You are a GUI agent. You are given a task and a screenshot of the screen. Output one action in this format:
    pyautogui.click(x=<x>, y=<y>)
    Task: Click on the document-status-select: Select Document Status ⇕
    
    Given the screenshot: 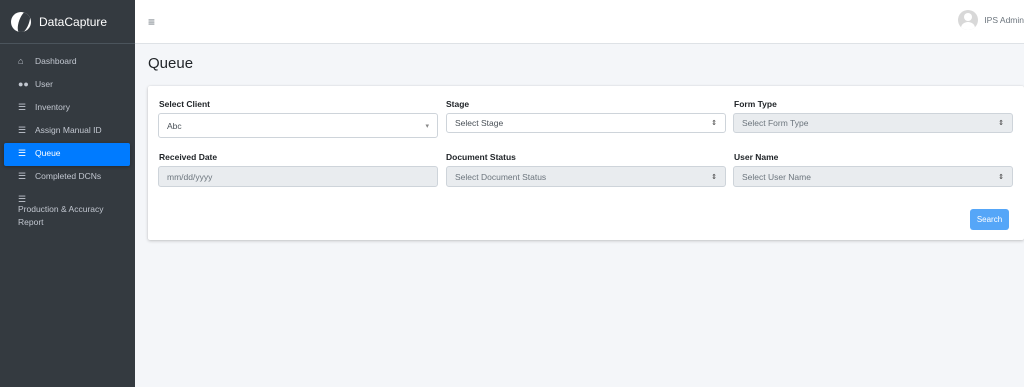 What is the action you would take?
    pyautogui.click(x=586, y=176)
    